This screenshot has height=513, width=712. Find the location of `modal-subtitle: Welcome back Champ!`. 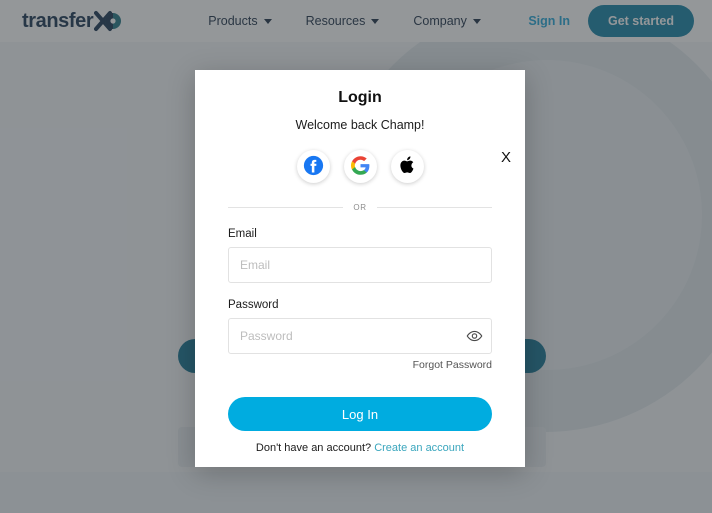

modal-subtitle: Welcome back Champ! is located at coordinates (360, 125).